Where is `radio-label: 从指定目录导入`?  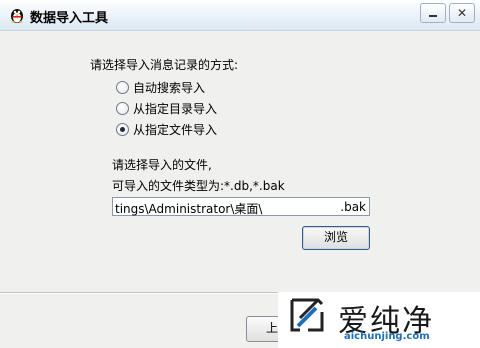
radio-label: 从指定目录导入 is located at coordinates (175, 108).